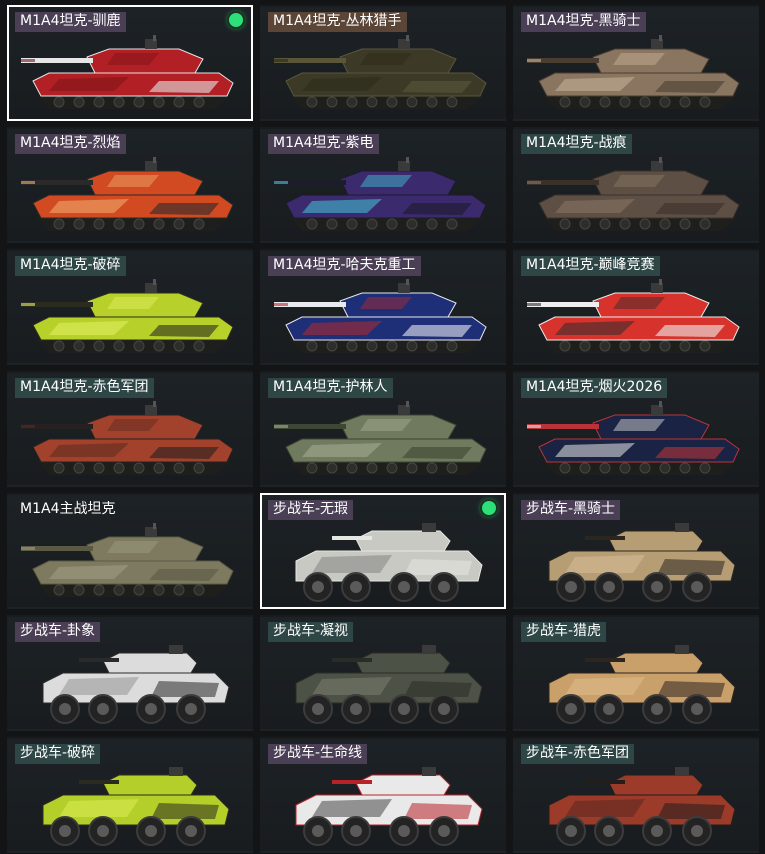  I want to click on skin-title: M1A4坦克-战痕, so click(576, 144).